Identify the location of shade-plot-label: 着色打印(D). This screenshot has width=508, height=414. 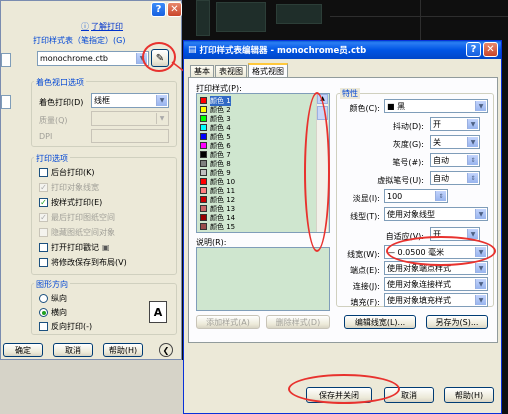
(61, 102).